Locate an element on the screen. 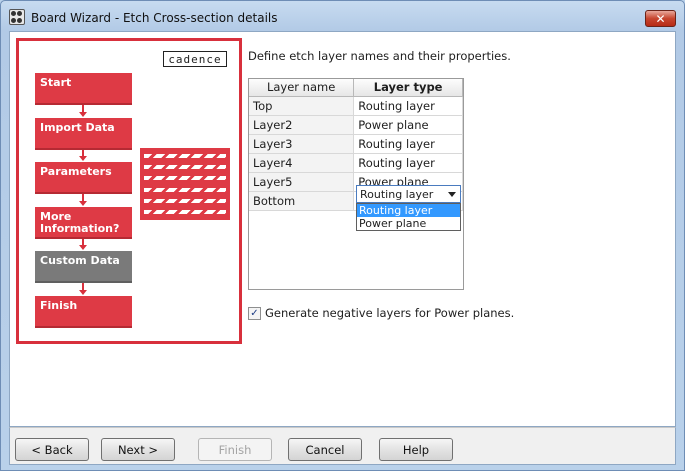 The width and height of the screenshot is (685, 471). table-row: Top Routing layer is located at coordinates (356, 106).